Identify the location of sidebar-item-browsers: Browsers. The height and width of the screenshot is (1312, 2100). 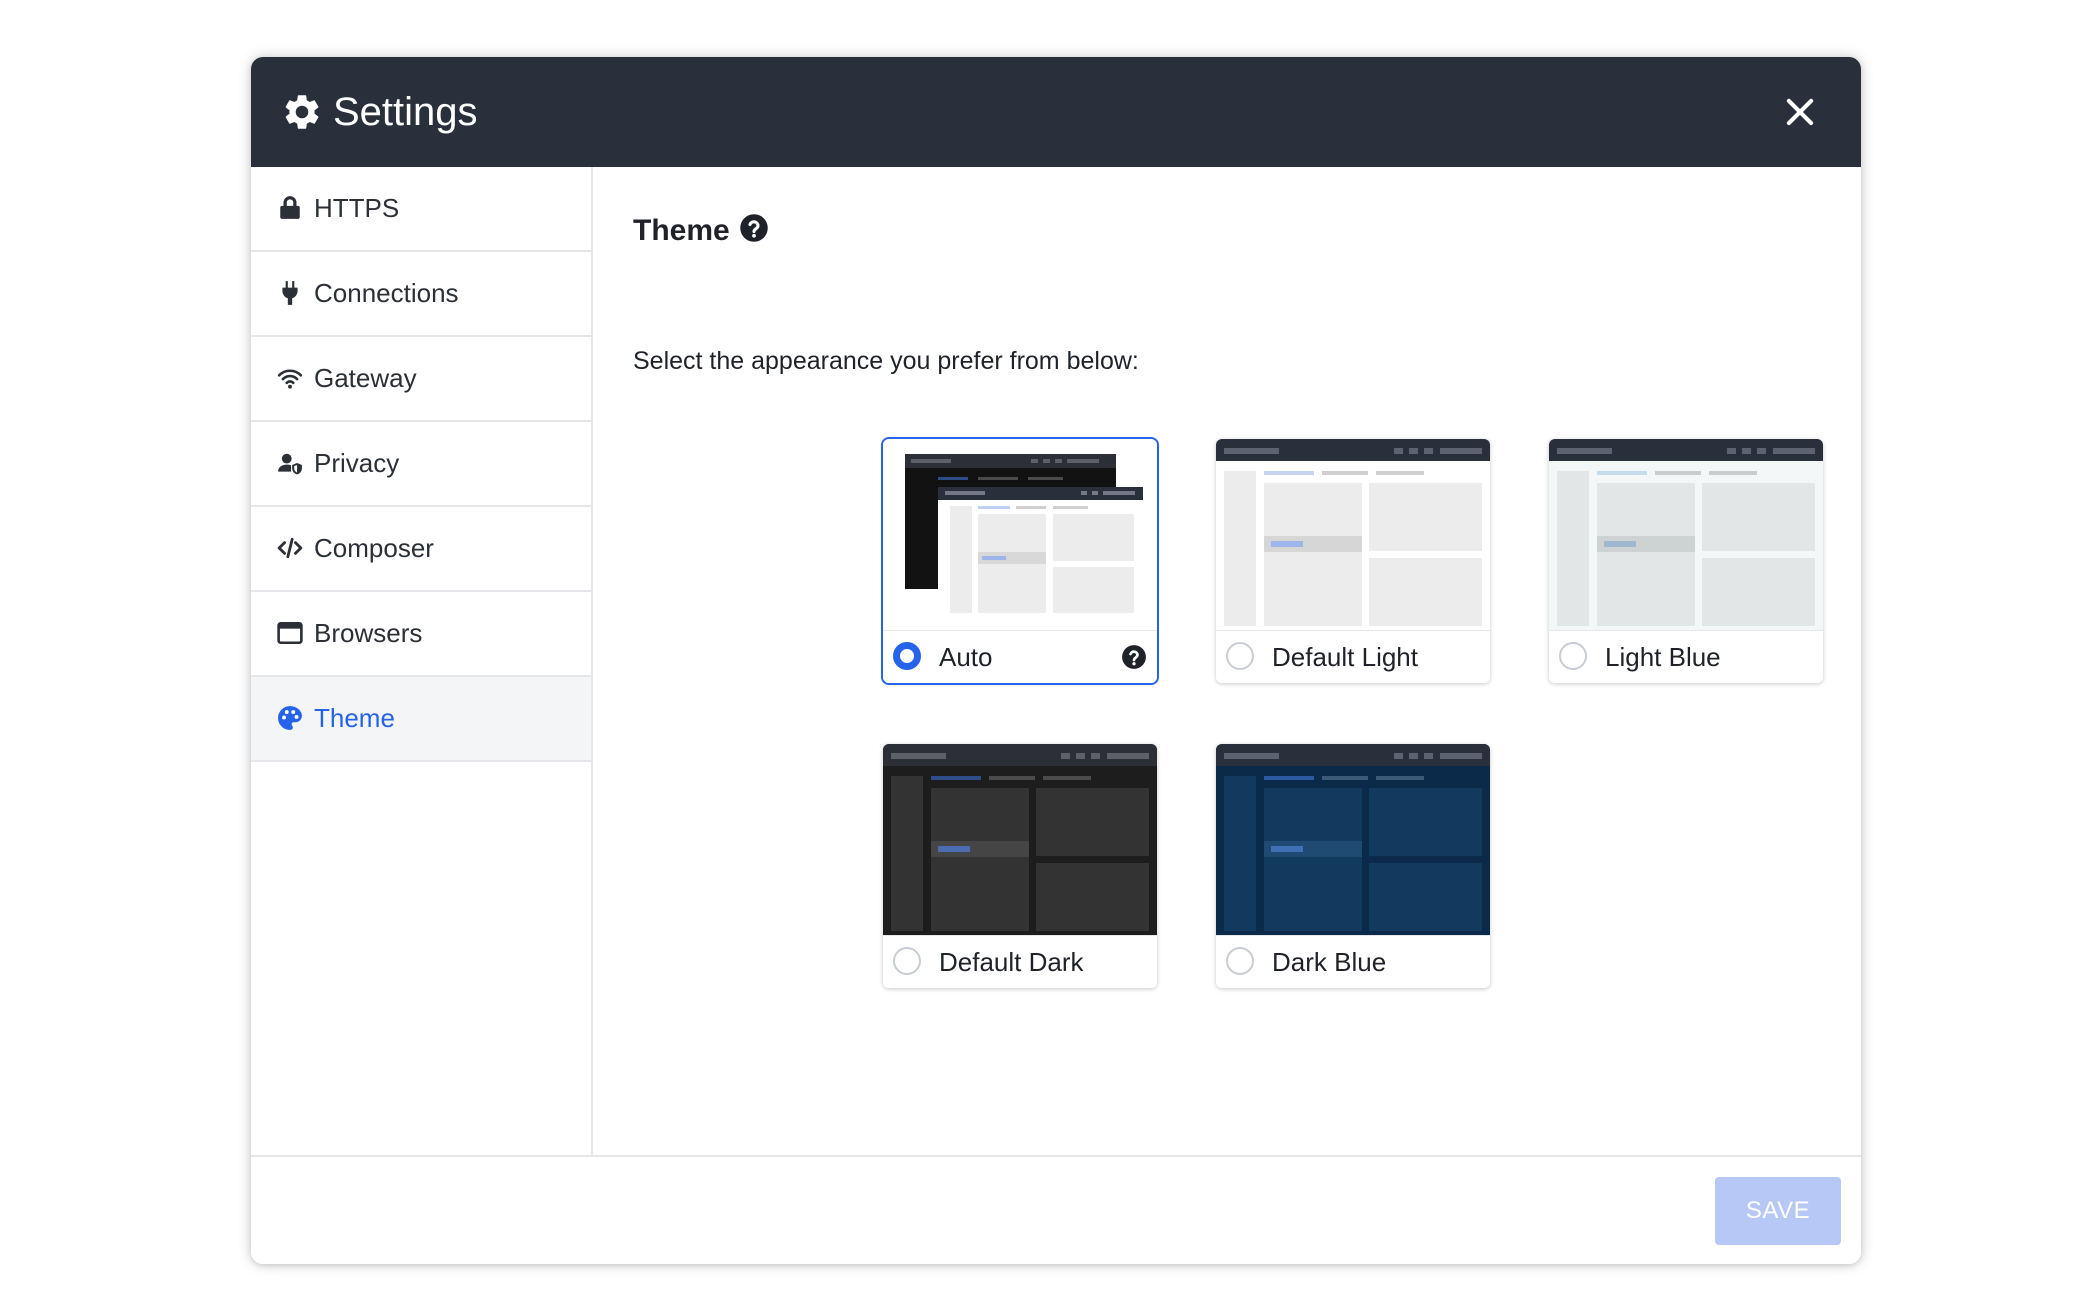
(421, 634).